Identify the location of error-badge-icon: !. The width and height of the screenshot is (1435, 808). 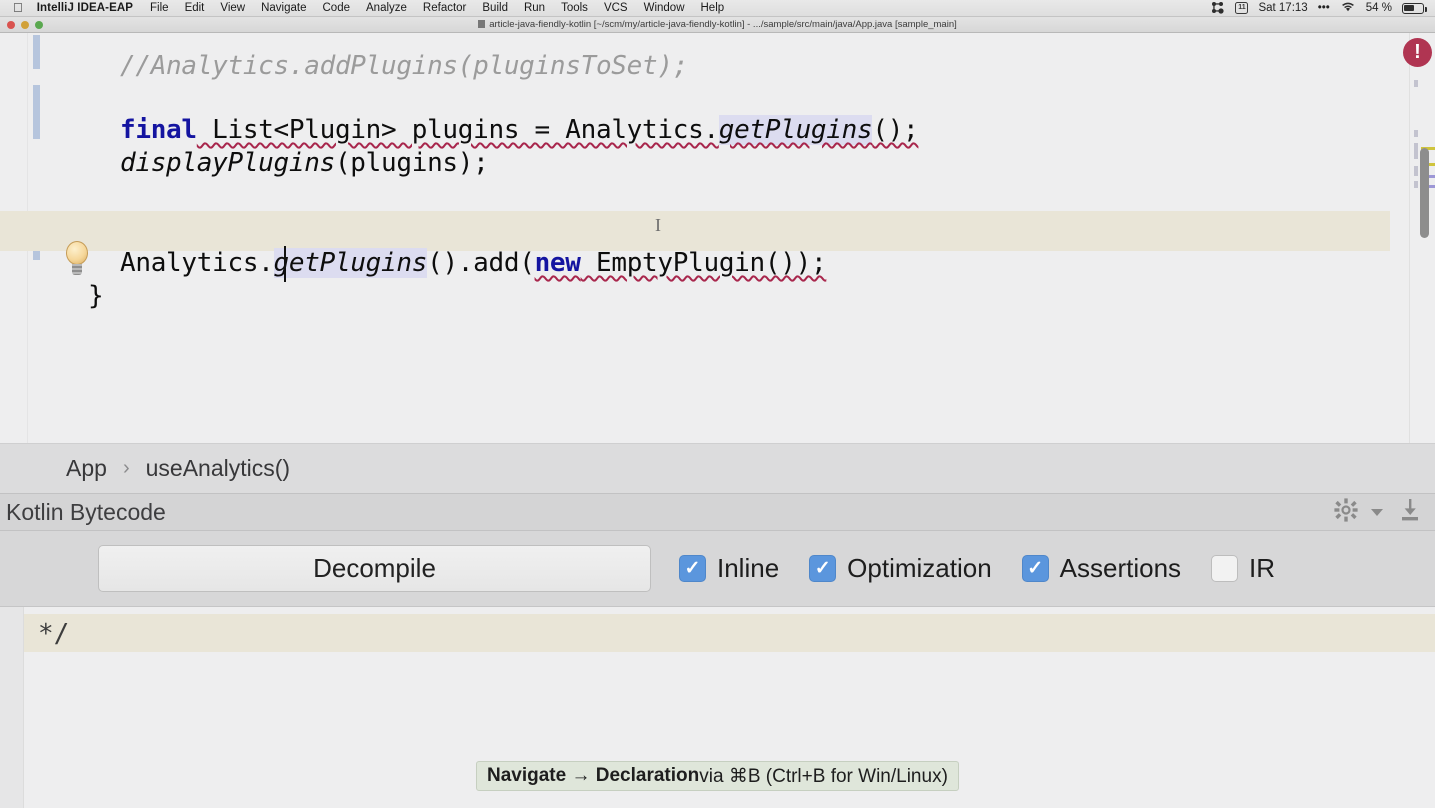
(1417, 52).